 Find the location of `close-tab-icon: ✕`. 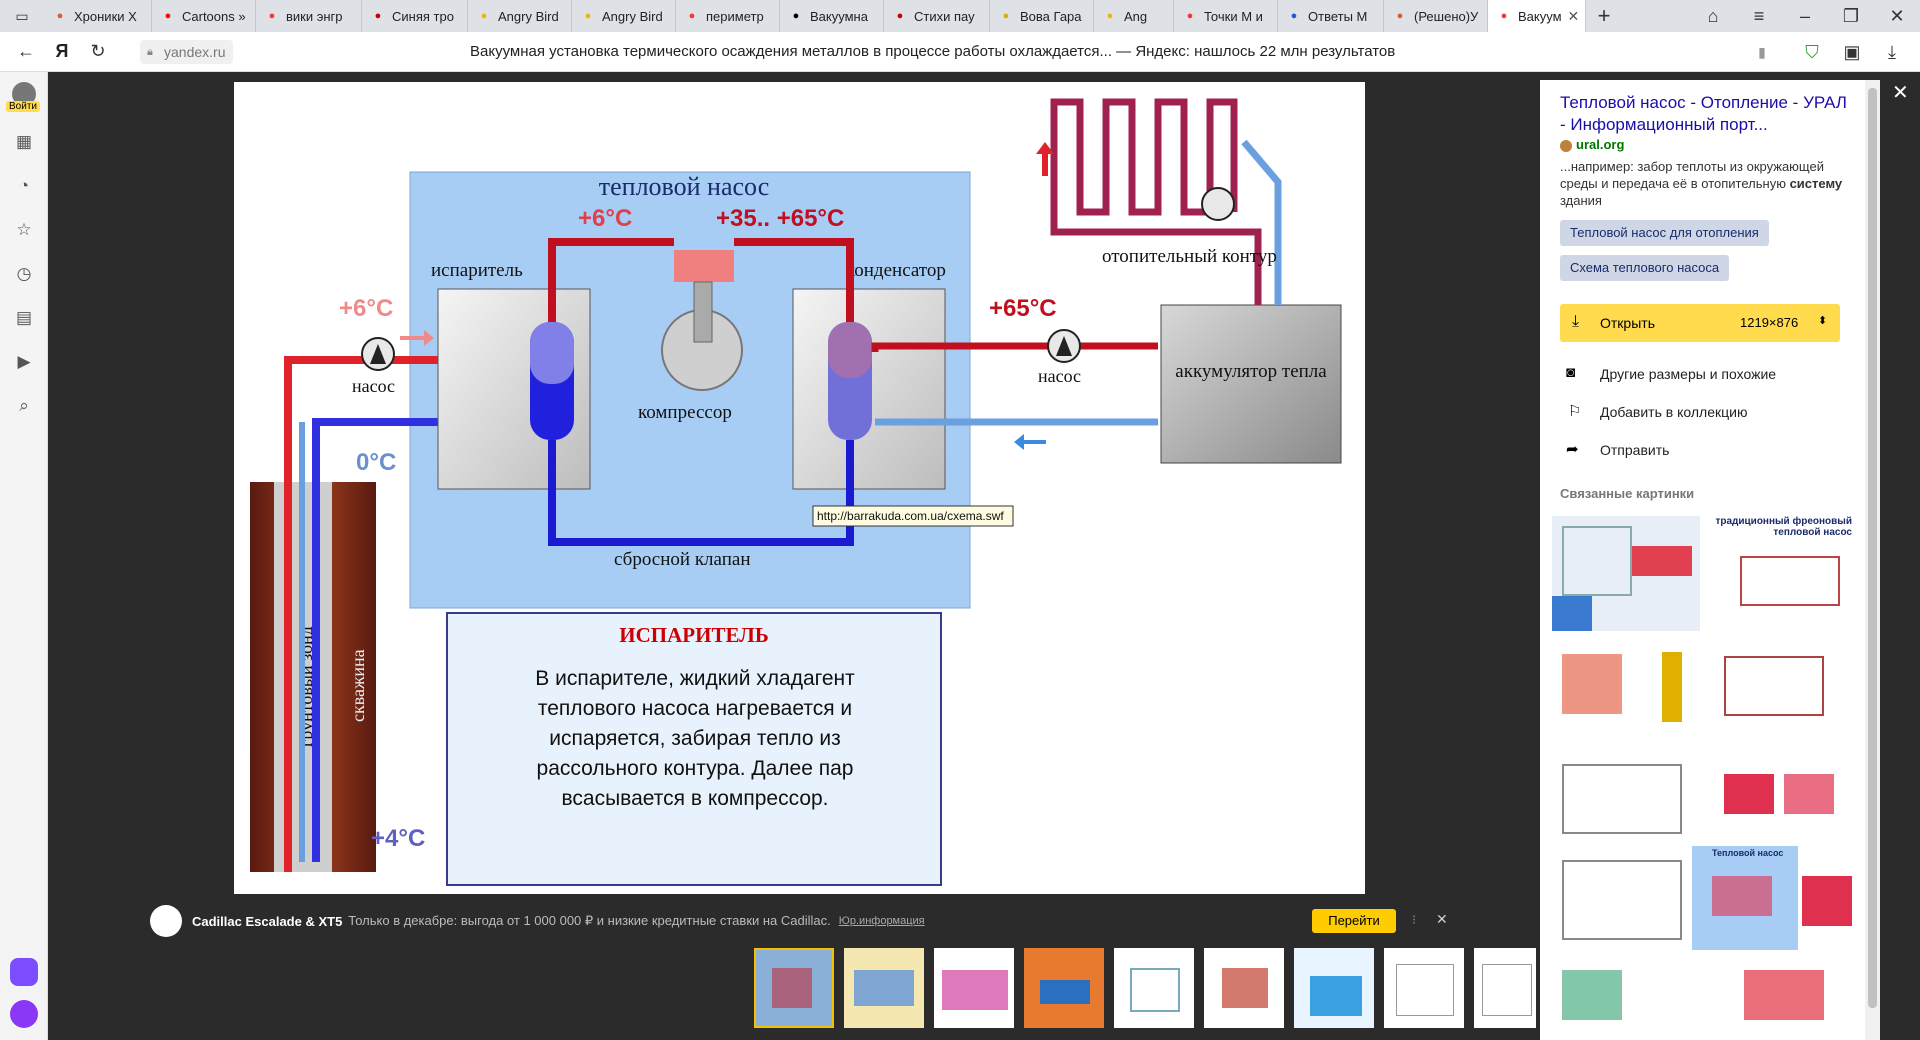

close-tab-icon: ✕ is located at coordinates (1574, 16).